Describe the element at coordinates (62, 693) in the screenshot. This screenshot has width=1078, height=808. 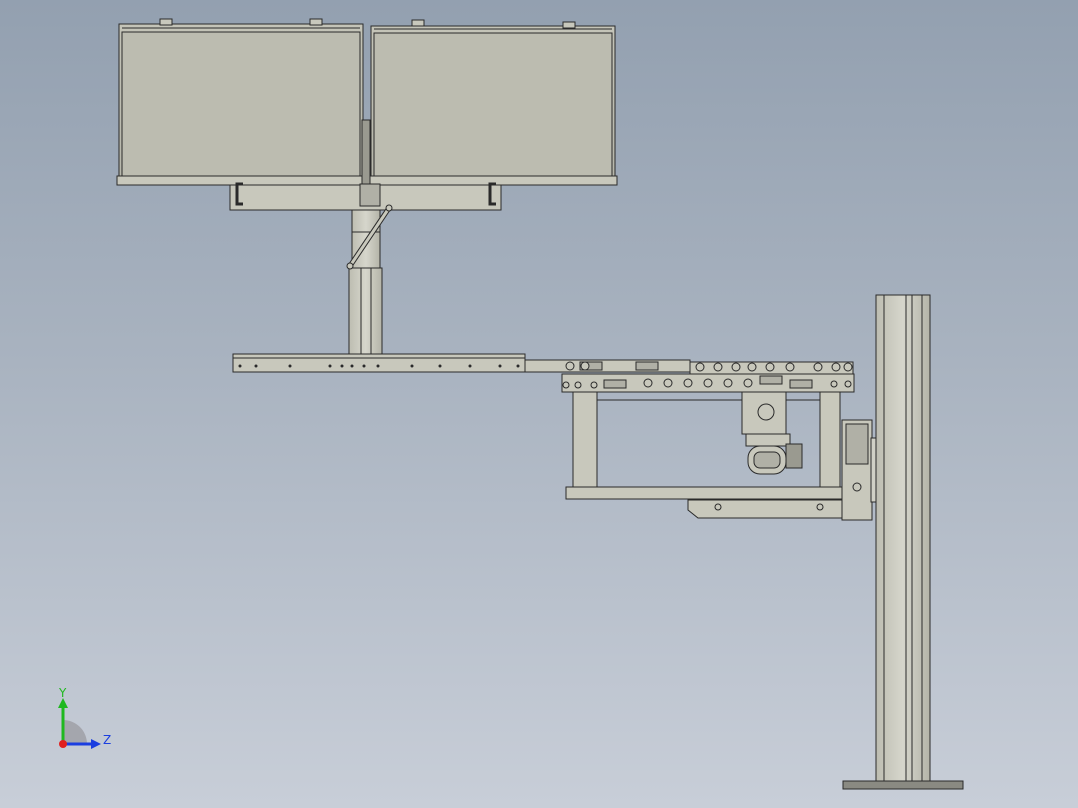
I see `triad-y-label: Y` at that location.